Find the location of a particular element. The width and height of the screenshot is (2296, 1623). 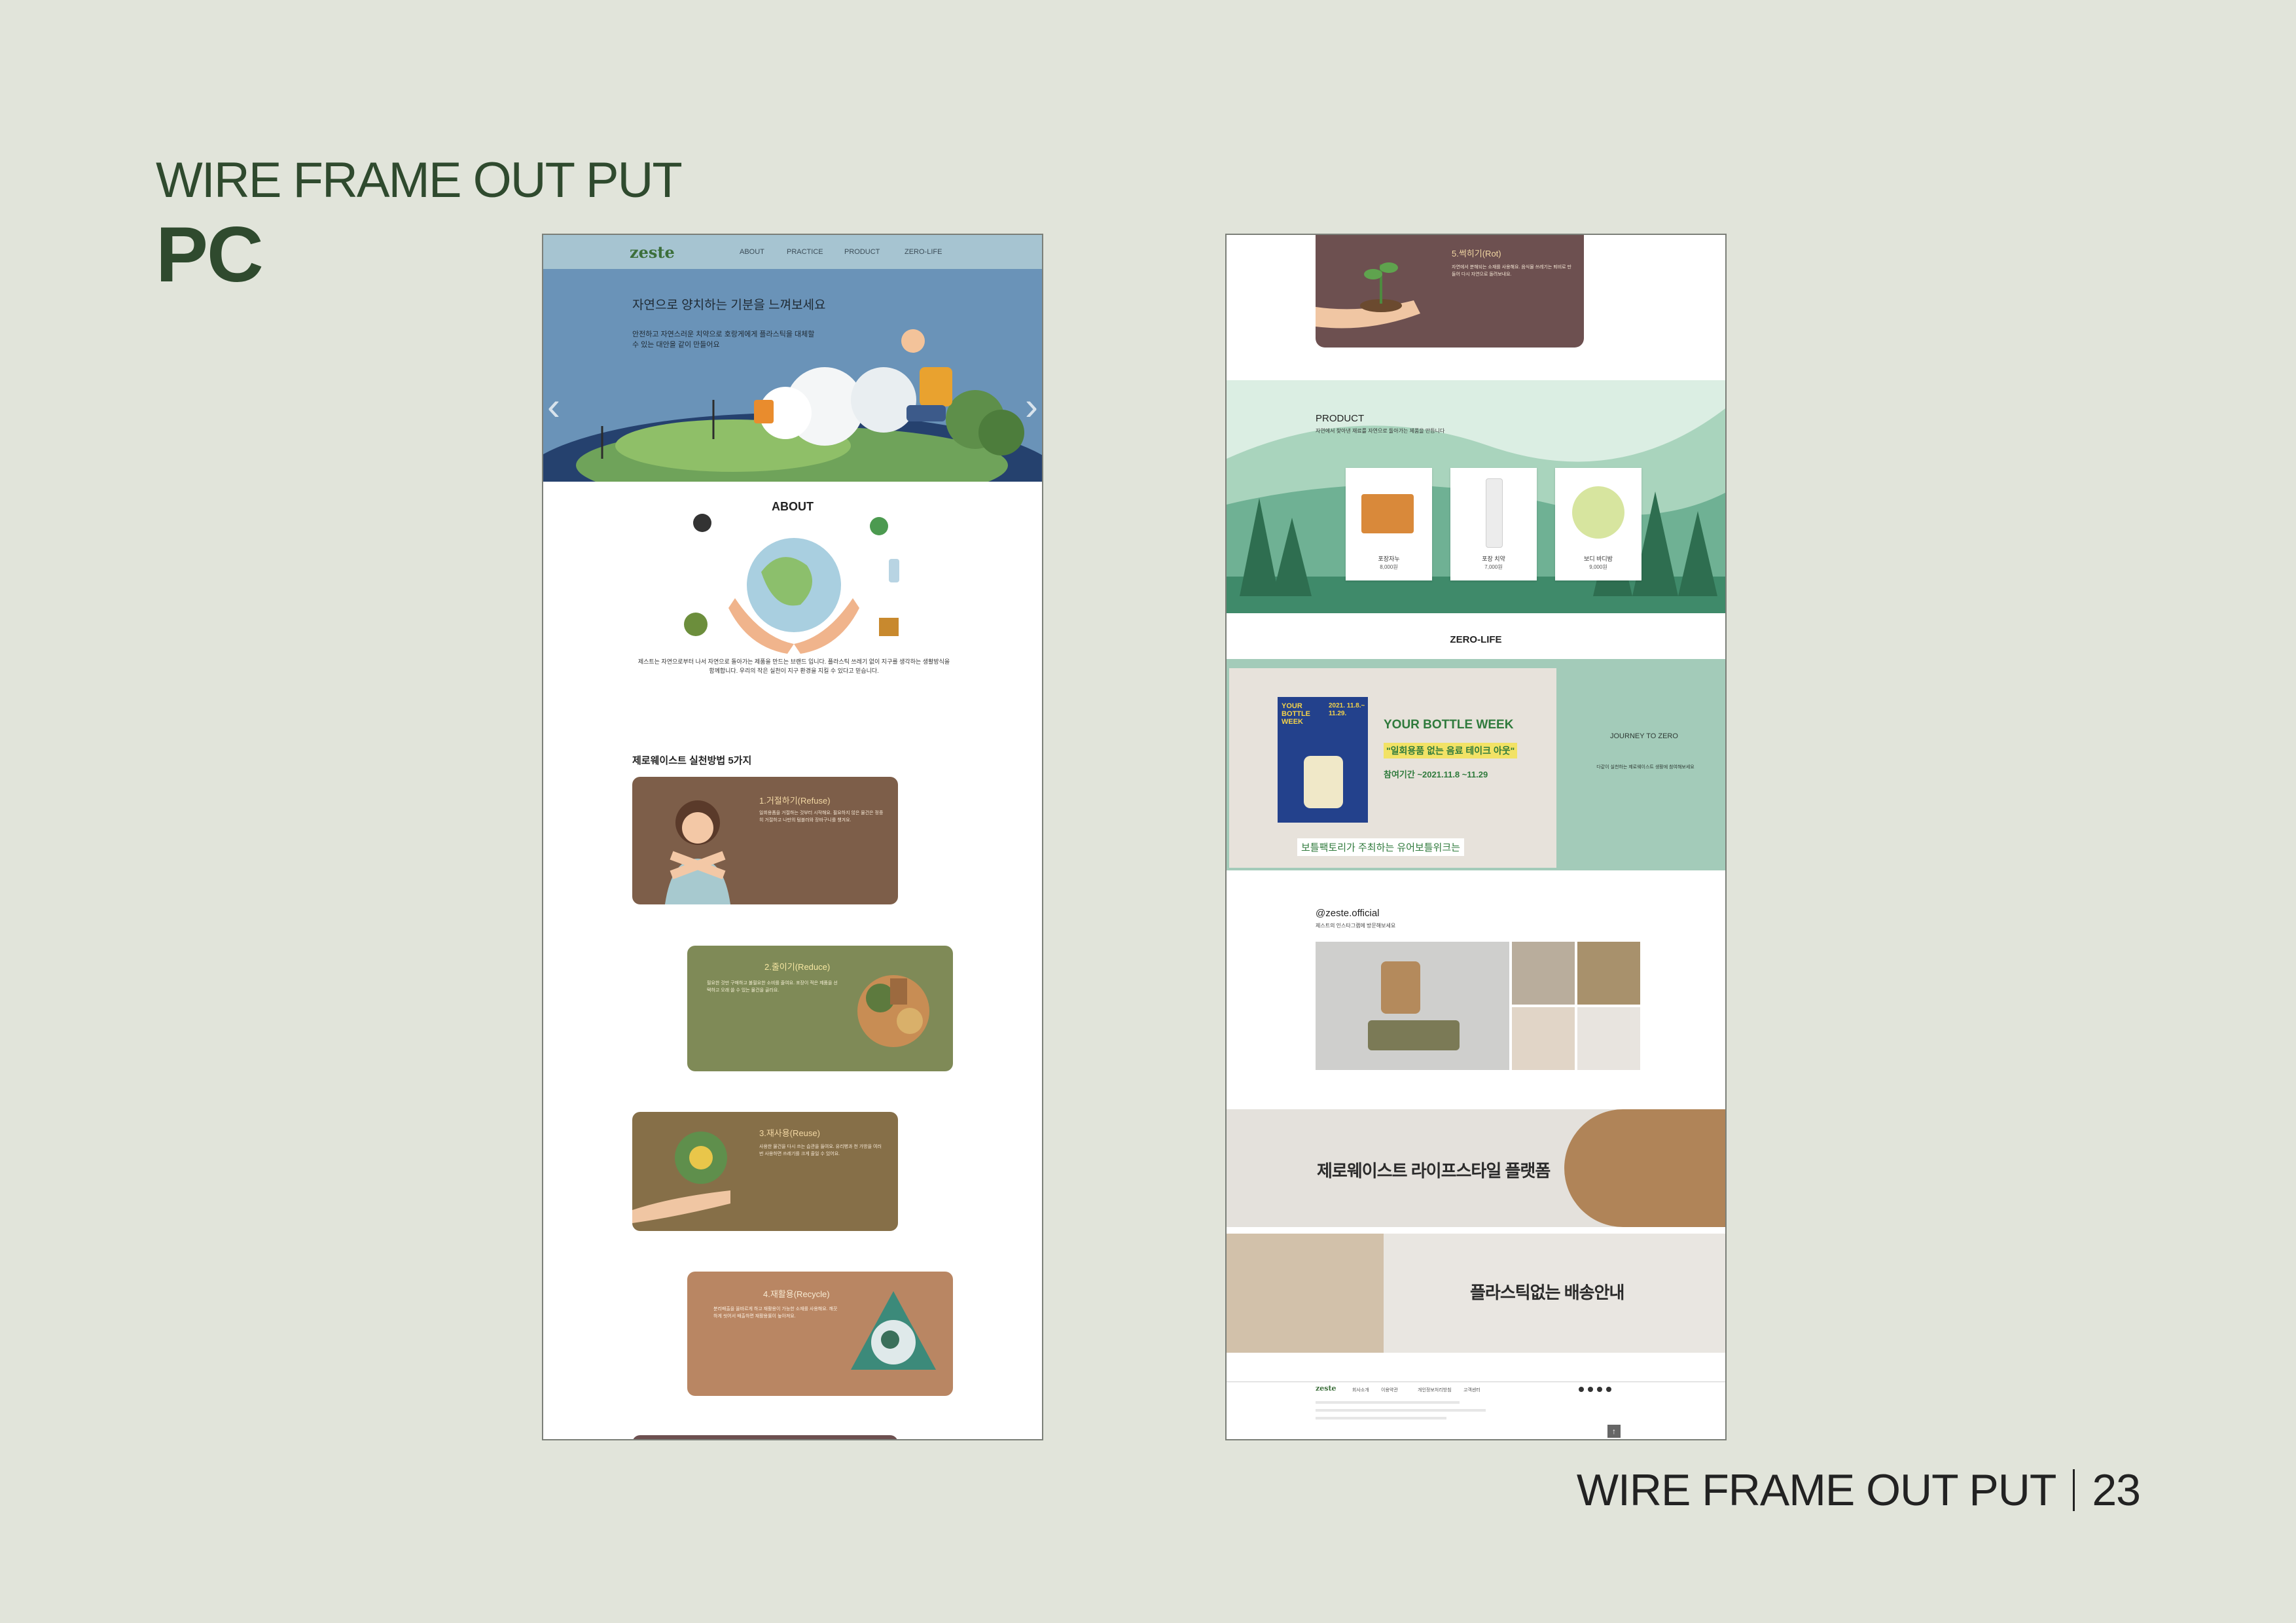

platform-banner: 제로웨이스트 라이프스타일 플랫폼 is located at coordinates (1476, 1168).